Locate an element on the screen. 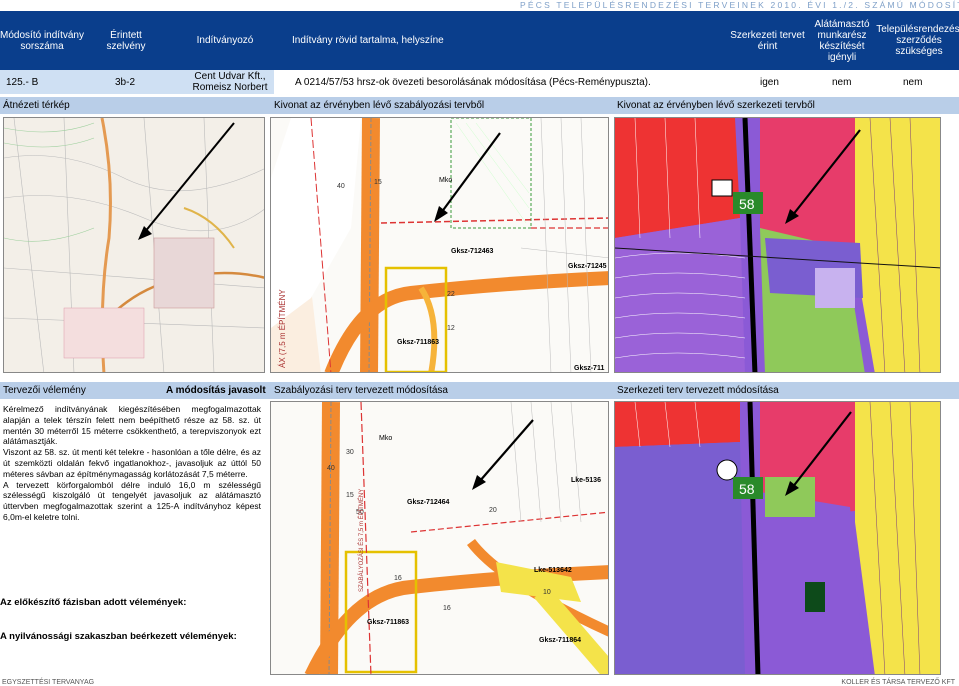 This screenshot has width=959, height=686. row-sheet: 3b-2 is located at coordinates (125, 82).